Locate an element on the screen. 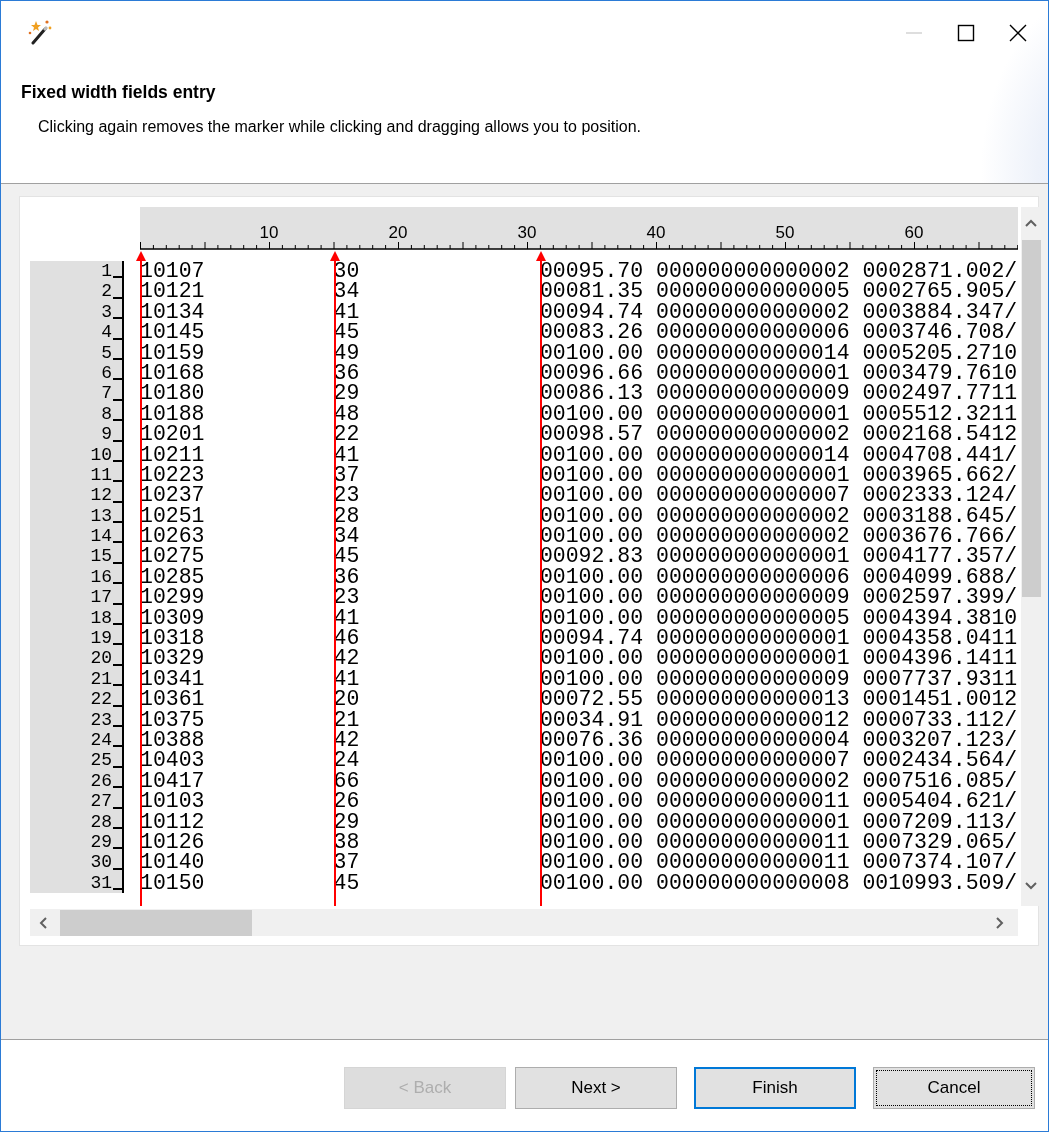 Image resolution: width=1049 pixels, height=1132 pixels. scroll-down-icon is located at coordinates (1031, 886).